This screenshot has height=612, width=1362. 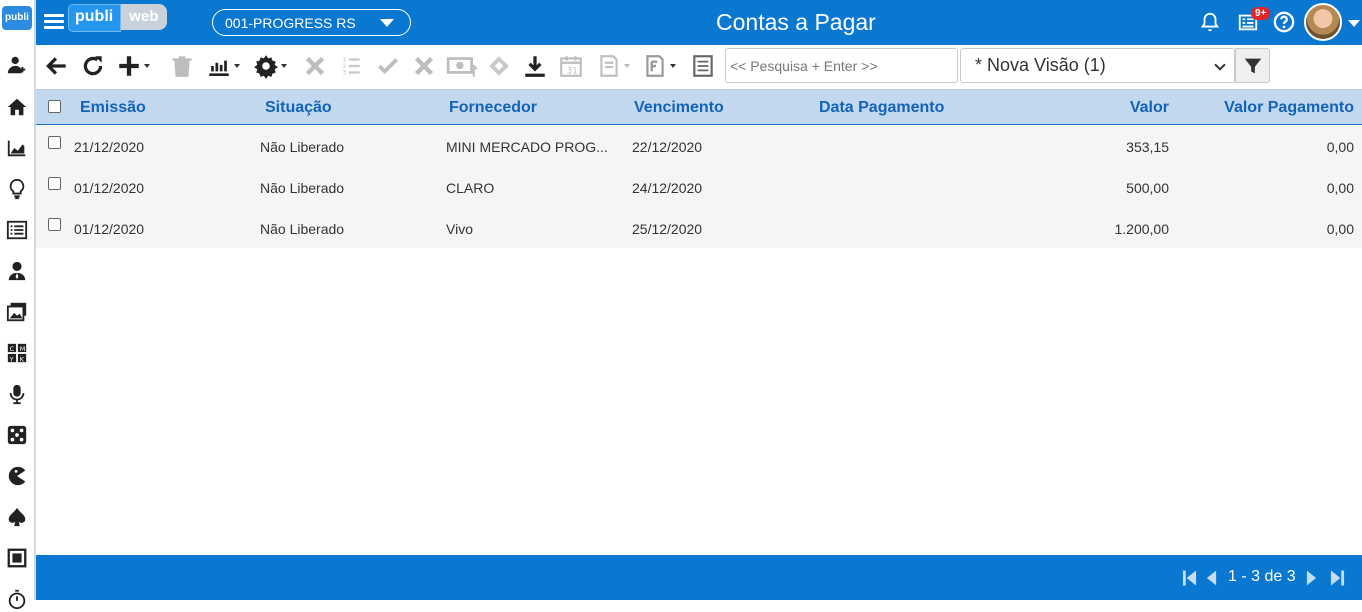 I want to click on chevron-right-icon, so click(x=1311, y=578).